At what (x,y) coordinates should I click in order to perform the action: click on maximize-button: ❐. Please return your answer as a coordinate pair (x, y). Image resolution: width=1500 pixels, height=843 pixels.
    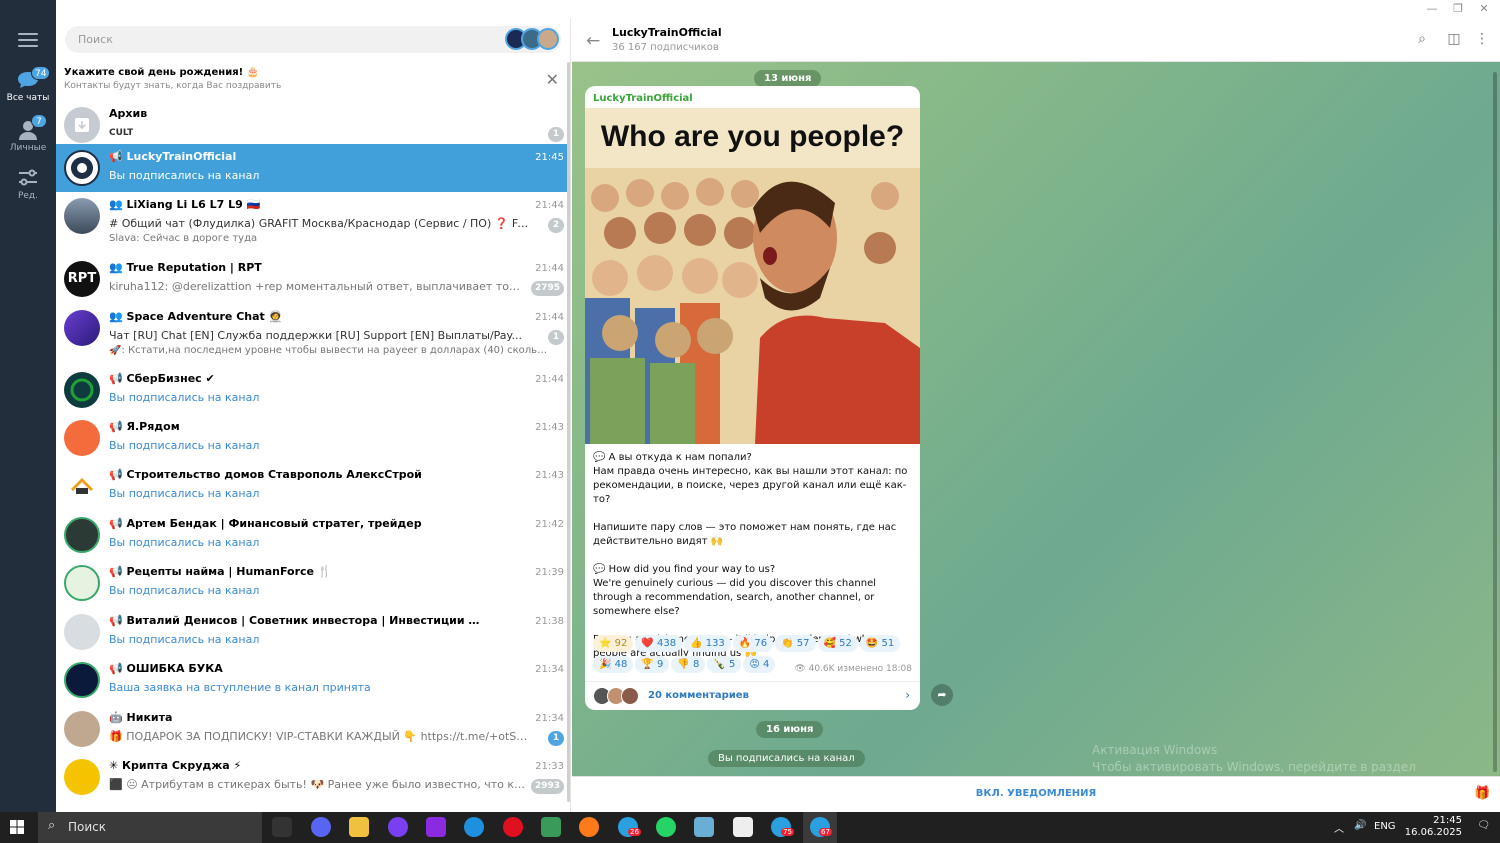
    Looking at the image, I should click on (1458, 9).